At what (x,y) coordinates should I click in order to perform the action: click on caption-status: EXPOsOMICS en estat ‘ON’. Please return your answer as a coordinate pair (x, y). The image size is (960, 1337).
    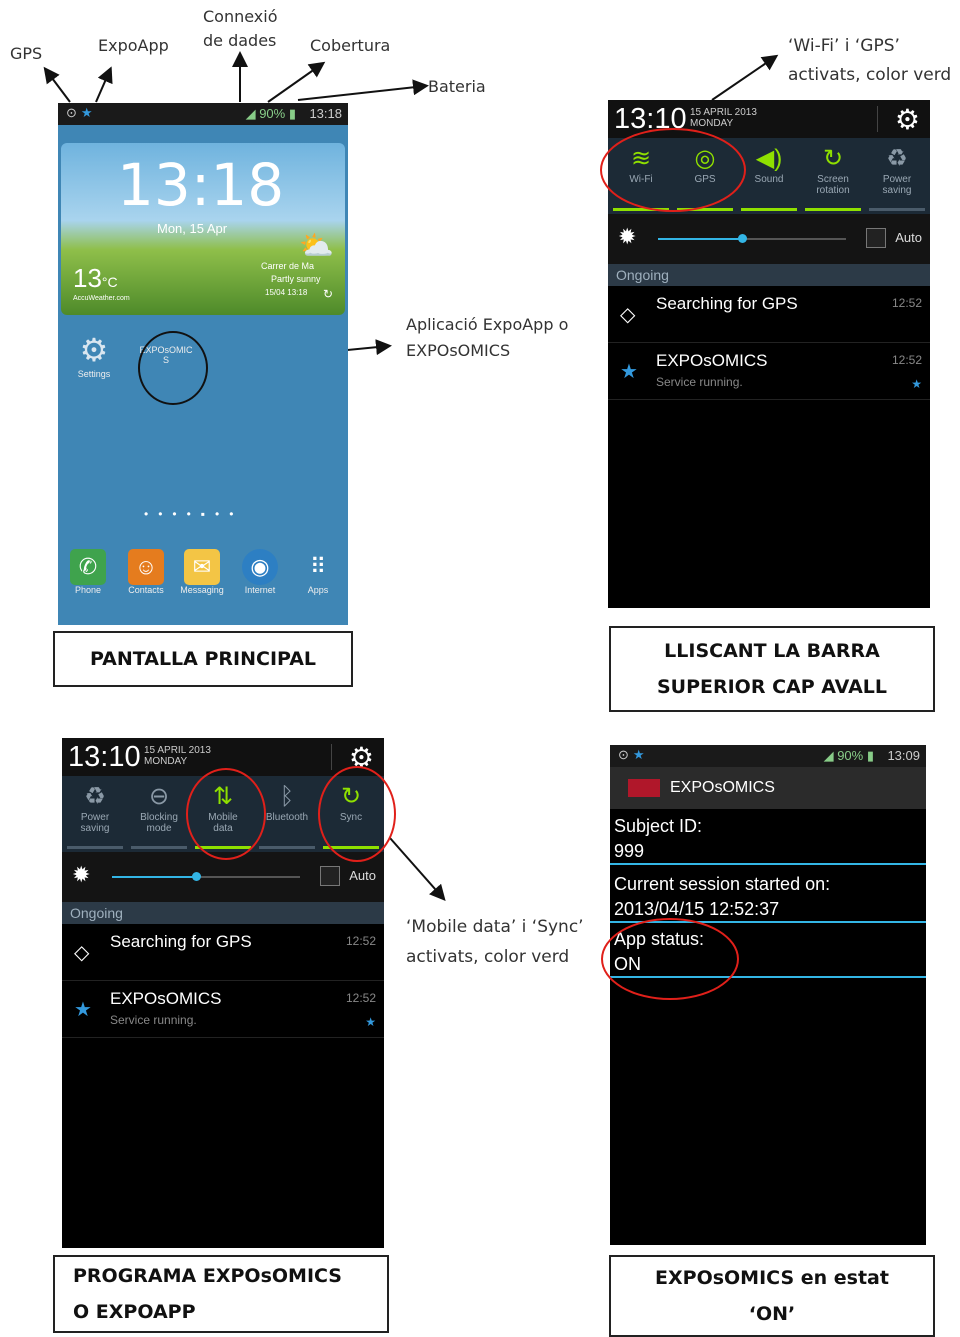
    Looking at the image, I should click on (772, 1296).